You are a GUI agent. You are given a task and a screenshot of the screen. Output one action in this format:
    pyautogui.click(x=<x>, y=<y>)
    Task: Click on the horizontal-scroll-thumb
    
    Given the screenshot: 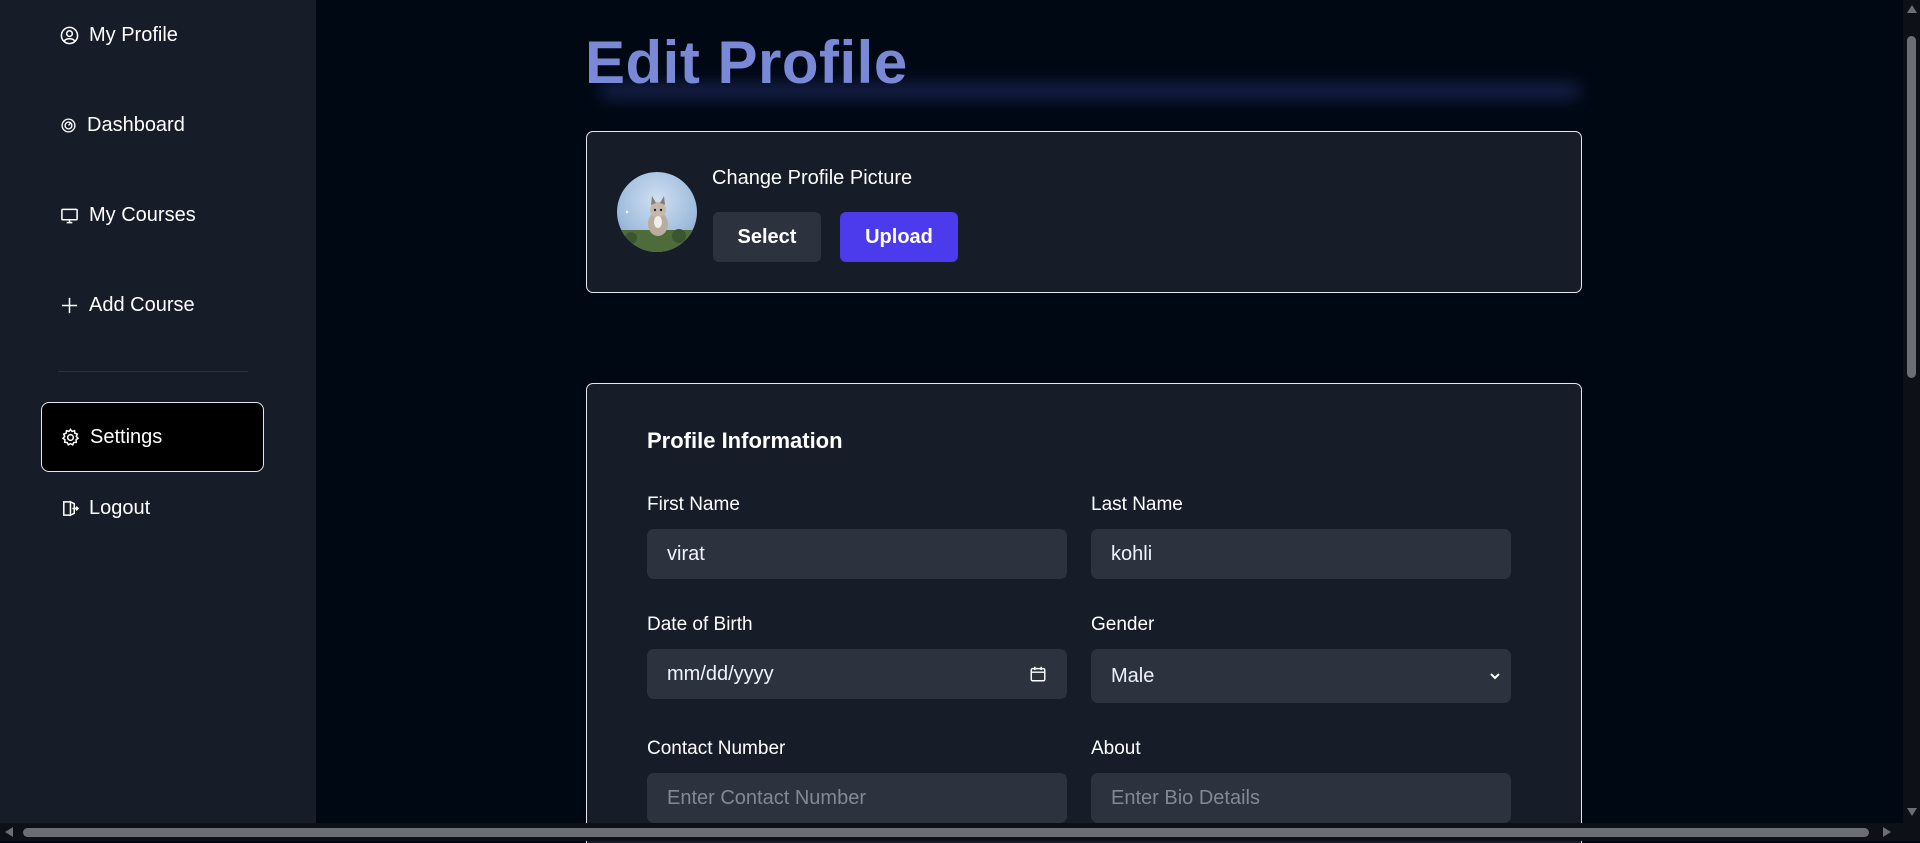 What is the action you would take?
    pyautogui.click(x=946, y=832)
    